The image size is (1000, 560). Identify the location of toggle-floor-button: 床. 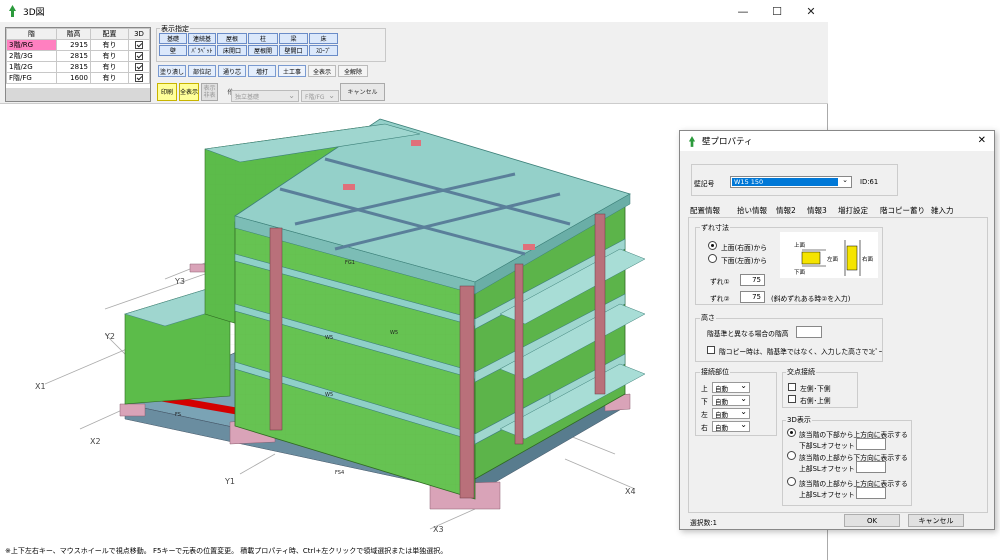
(323, 38).